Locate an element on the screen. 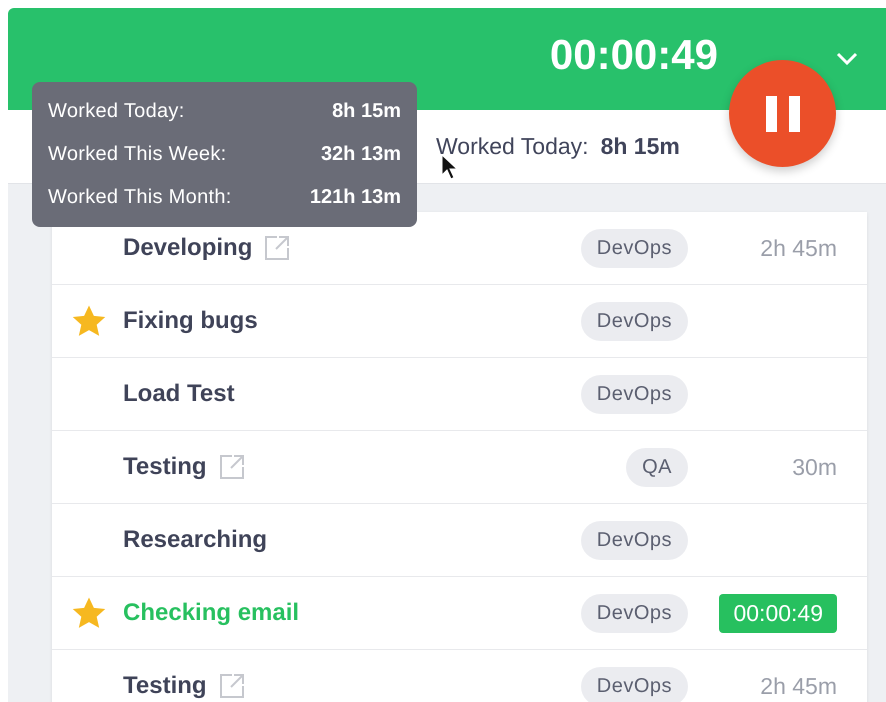 This screenshot has height=702, width=886. task-name: Load Test is located at coordinates (179, 394).